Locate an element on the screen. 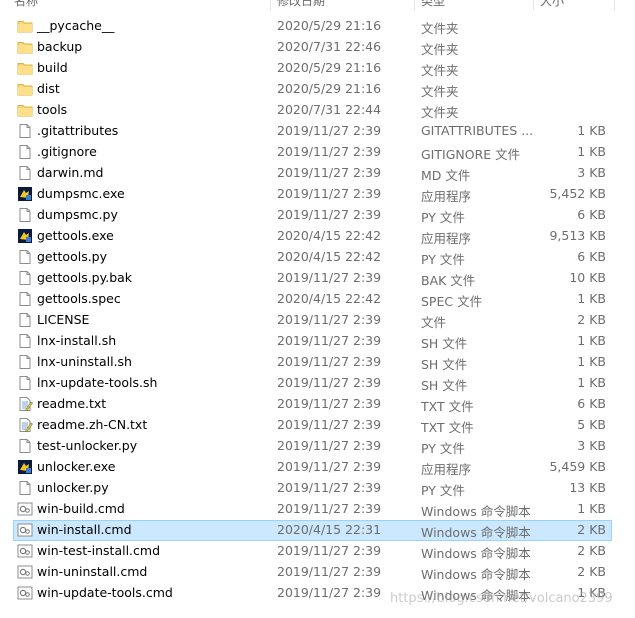  column-header-type: 类型 is located at coordinates (433, 4).